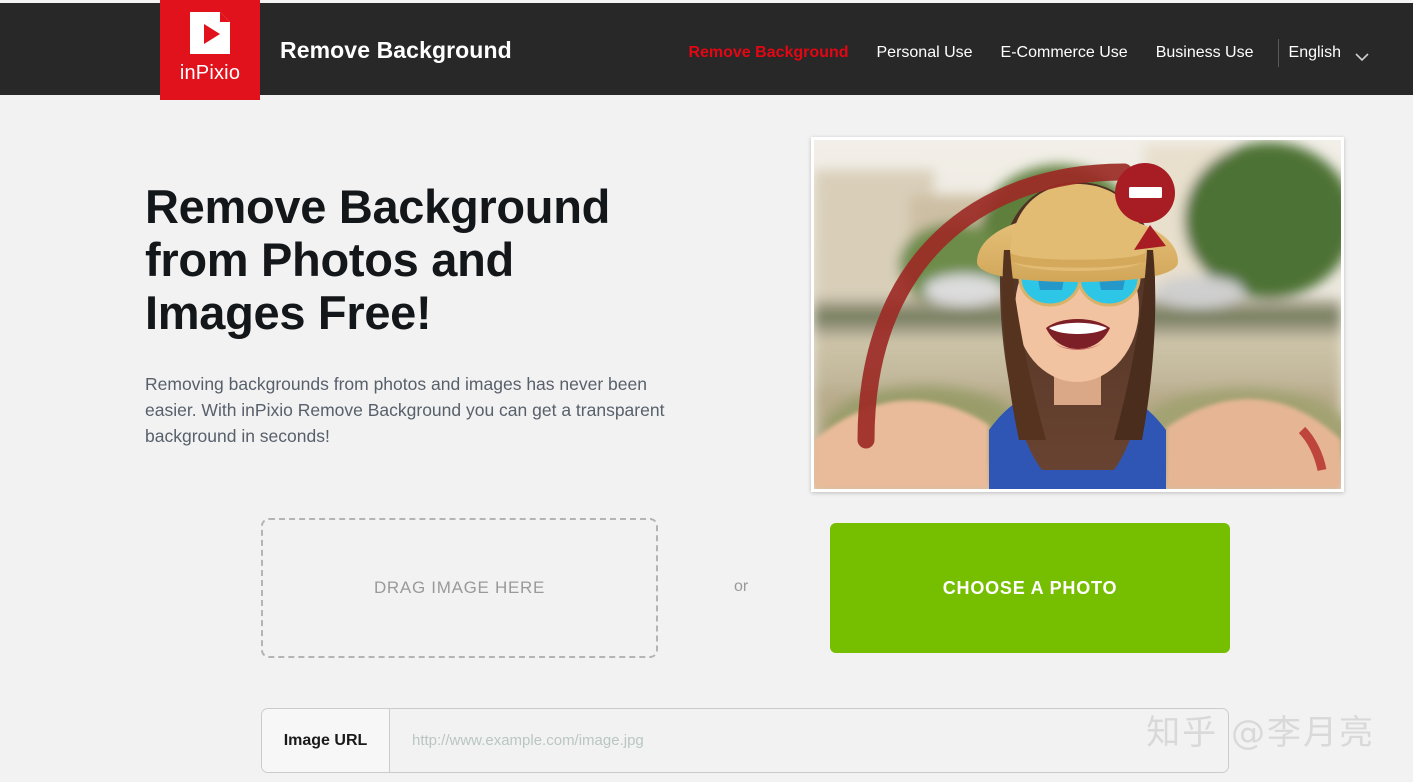  Describe the element at coordinates (741, 586) in the screenshot. I see `or-separator-label: or` at that location.